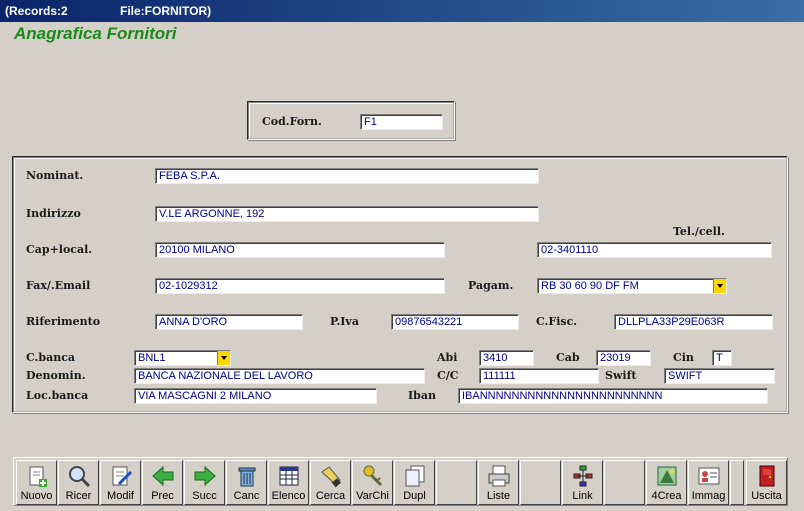 This screenshot has width=804, height=511. What do you see at coordinates (330, 496) in the screenshot?
I see `cerca-label: Cerca` at bounding box center [330, 496].